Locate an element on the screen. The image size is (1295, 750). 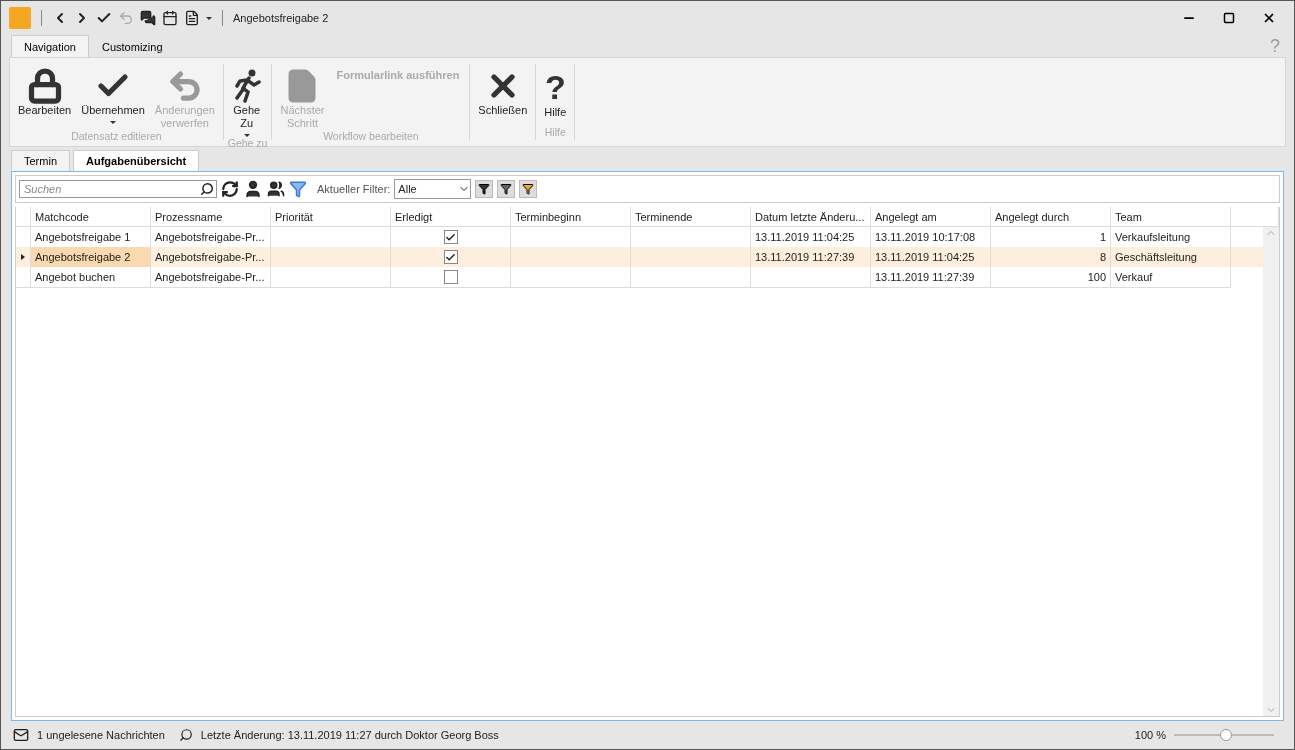
search-field: Suchen is located at coordinates (118, 189).